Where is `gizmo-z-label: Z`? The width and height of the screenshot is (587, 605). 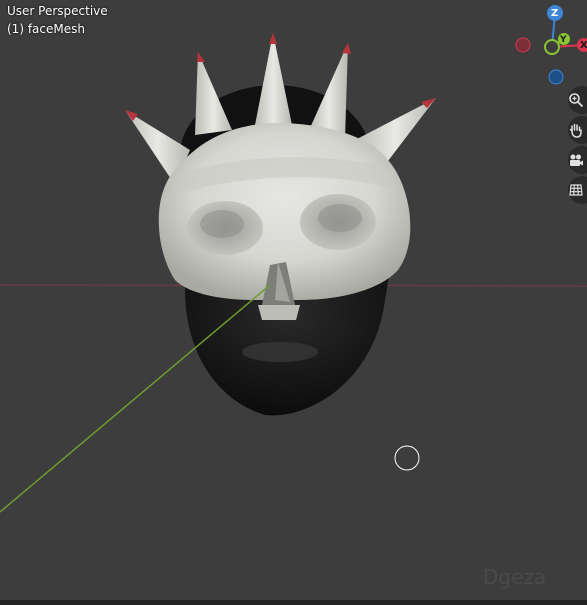 gizmo-z-label: Z is located at coordinates (554, 13).